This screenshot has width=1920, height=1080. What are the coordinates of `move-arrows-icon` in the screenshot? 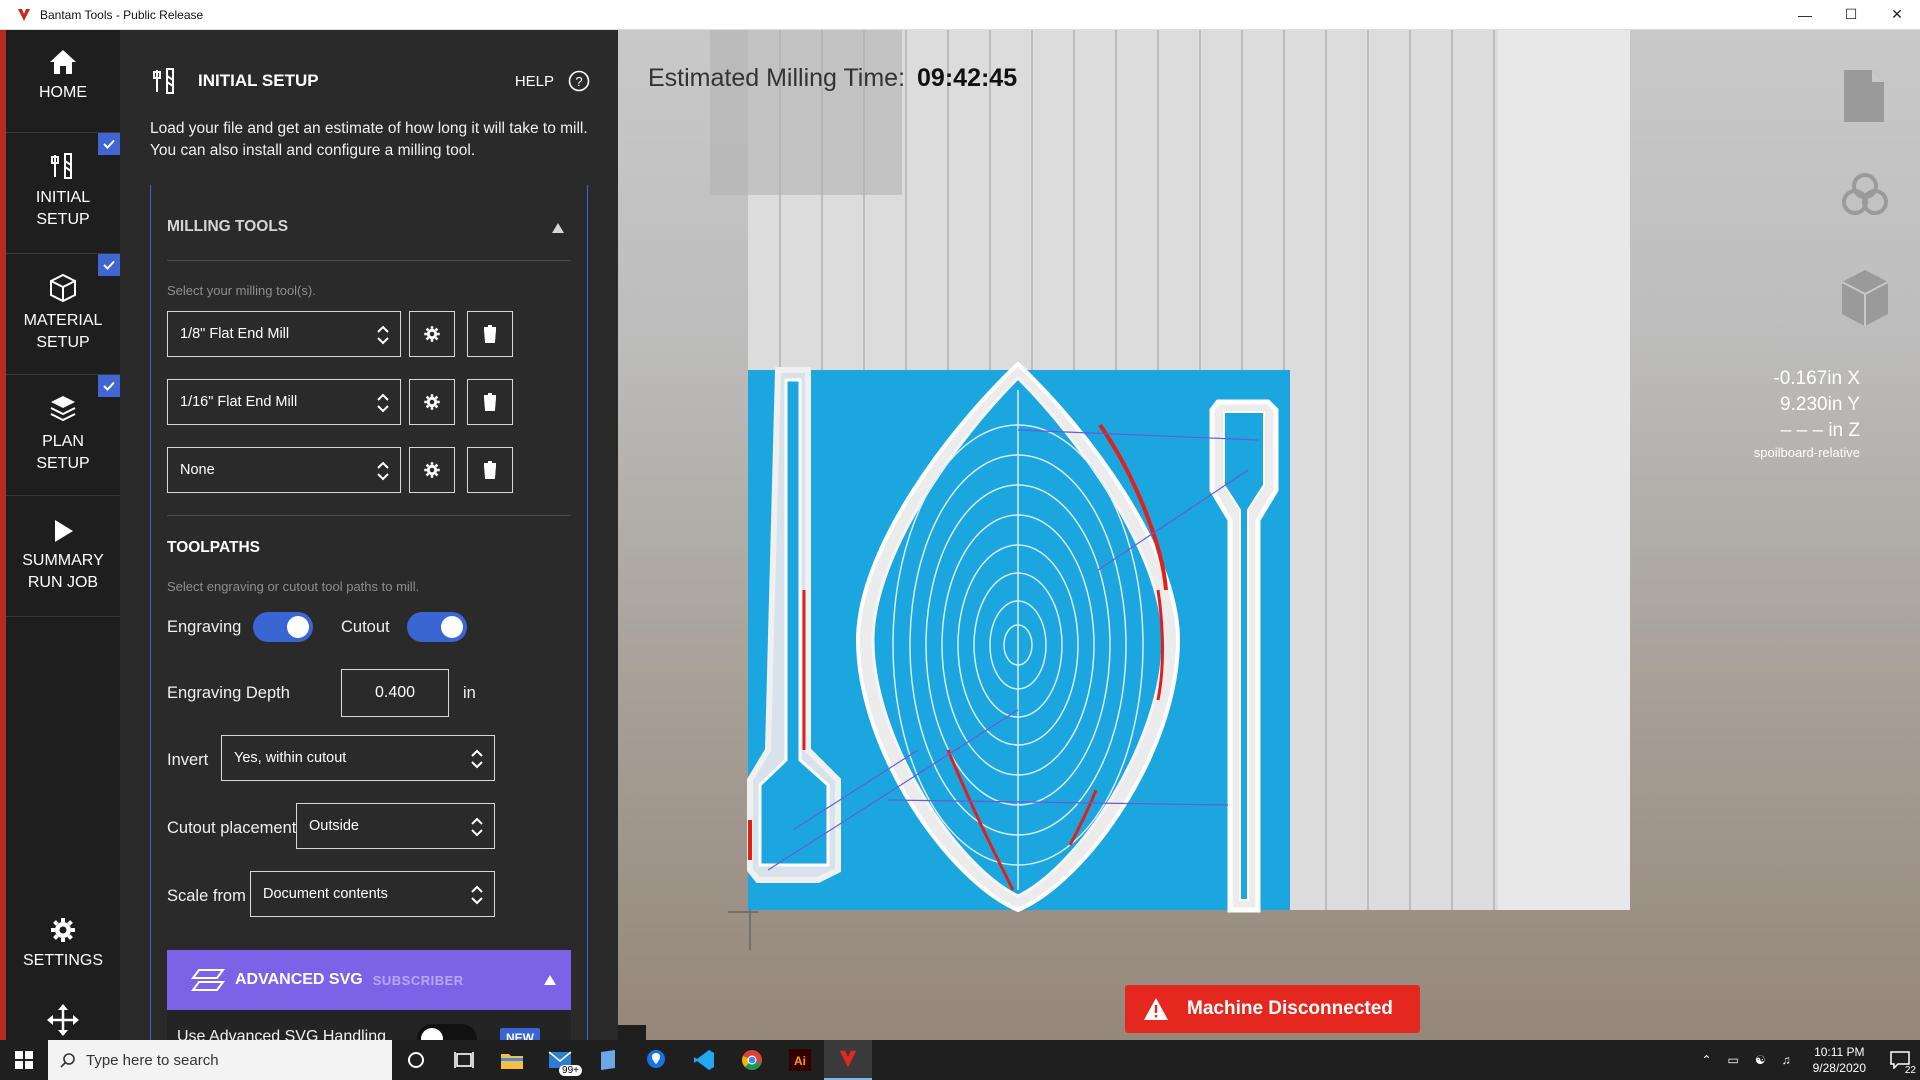 It's located at (63, 1020).